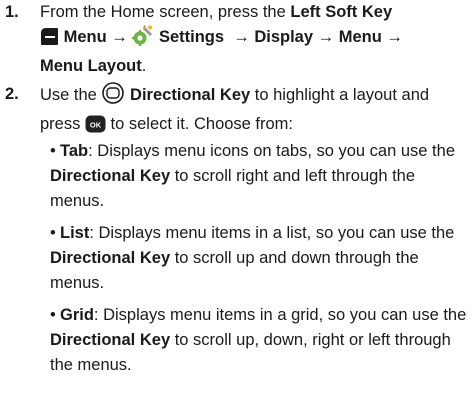  What do you see at coordinates (144, 66) in the screenshot?
I see `punctuation: .` at bounding box center [144, 66].